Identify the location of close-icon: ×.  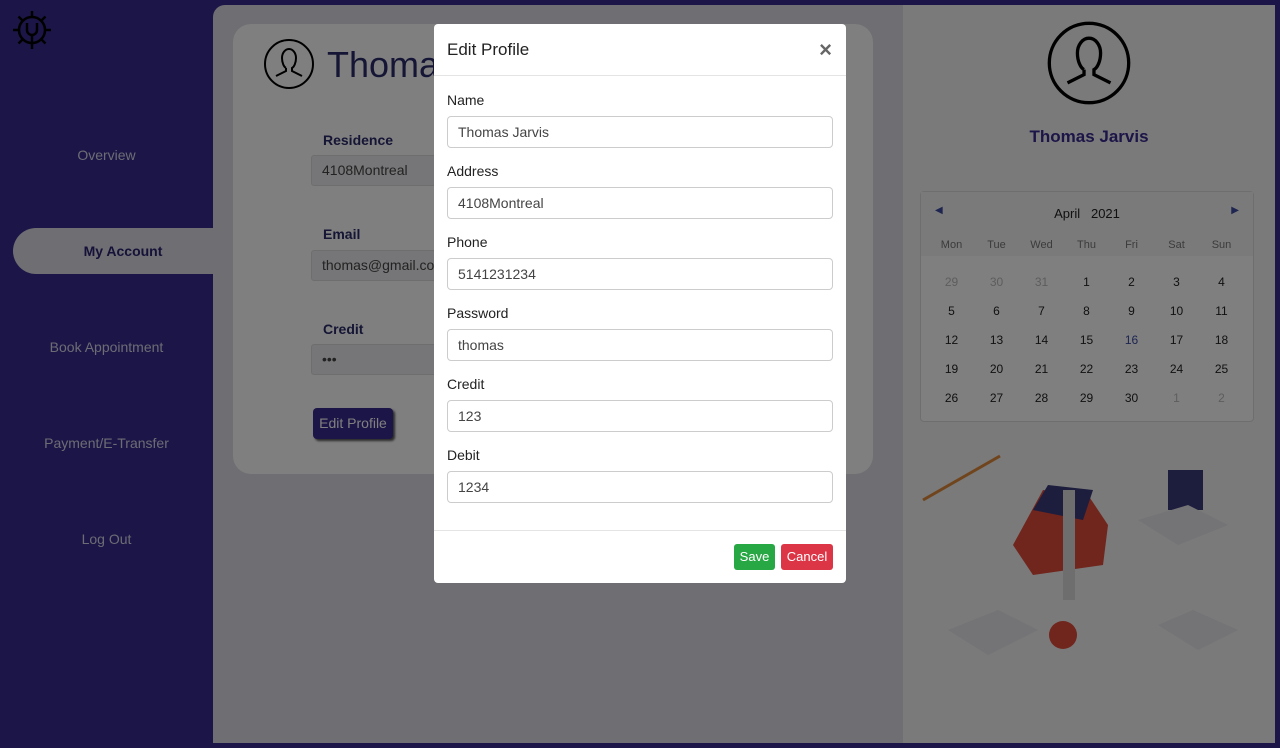
(825, 50).